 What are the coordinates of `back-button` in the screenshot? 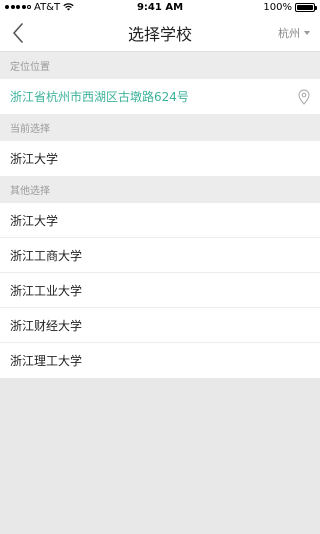 It's located at (18, 33).